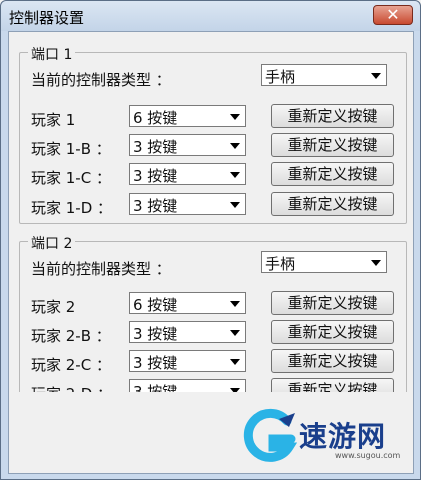  I want to click on player-2b-buttons-select: 3 按键, so click(187, 332).